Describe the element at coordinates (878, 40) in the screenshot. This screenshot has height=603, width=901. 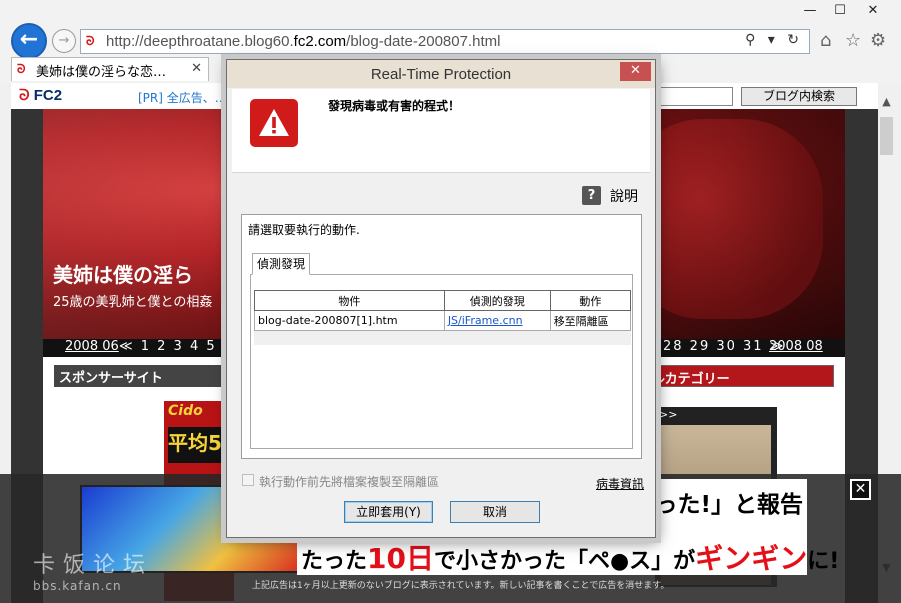
I see `gear-icon: ⚙` at that location.